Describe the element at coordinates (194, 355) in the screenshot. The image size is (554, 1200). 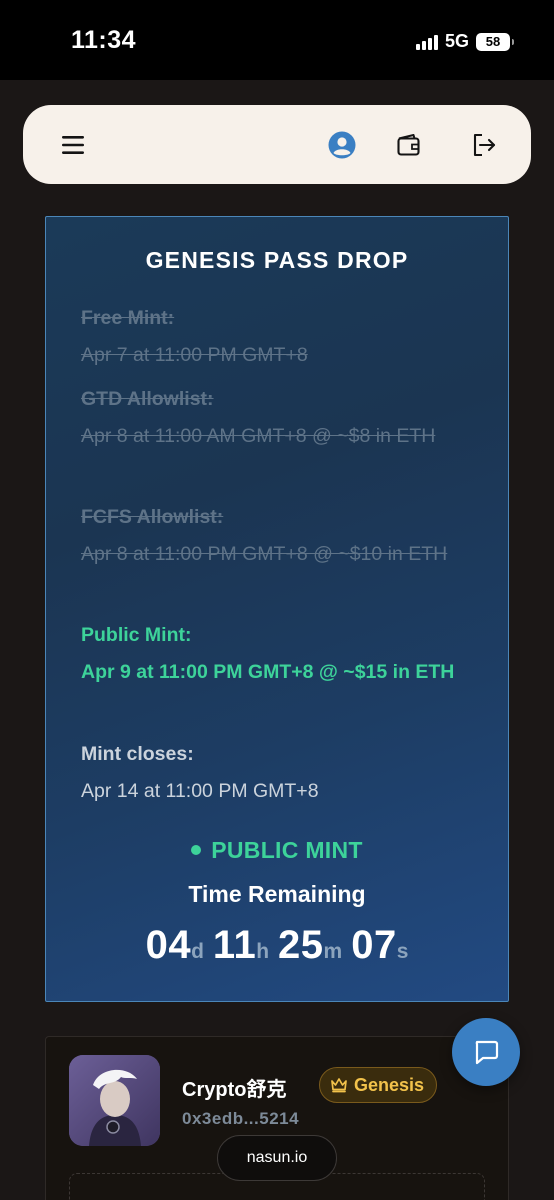
I see `phase-date: Apr 7 at 11:00 PM GMT+8` at that location.